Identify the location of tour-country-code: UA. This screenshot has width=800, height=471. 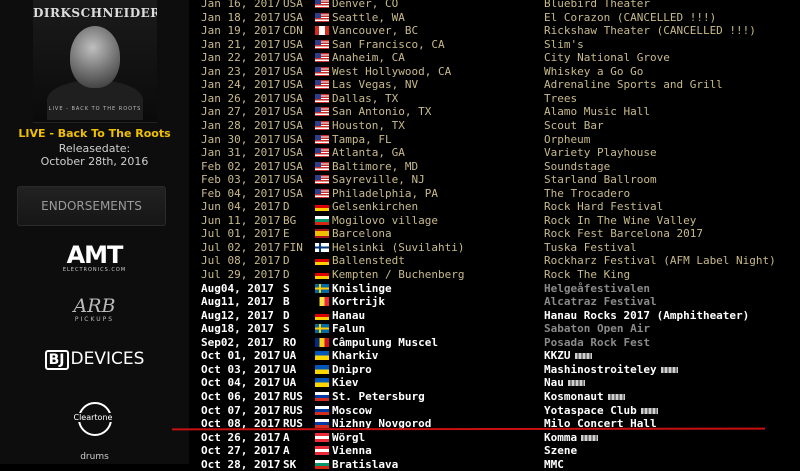
(290, 356).